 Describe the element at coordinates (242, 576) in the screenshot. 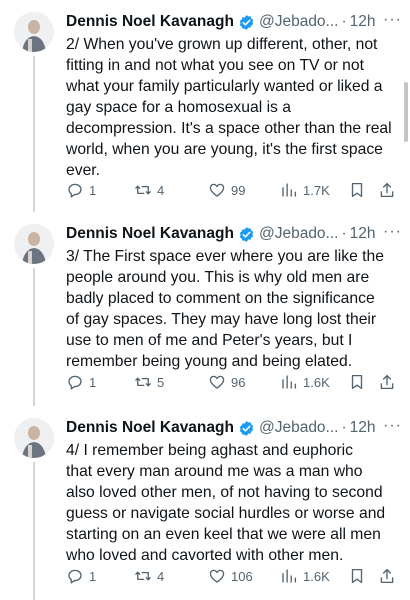

I see `like-count: 106` at that location.